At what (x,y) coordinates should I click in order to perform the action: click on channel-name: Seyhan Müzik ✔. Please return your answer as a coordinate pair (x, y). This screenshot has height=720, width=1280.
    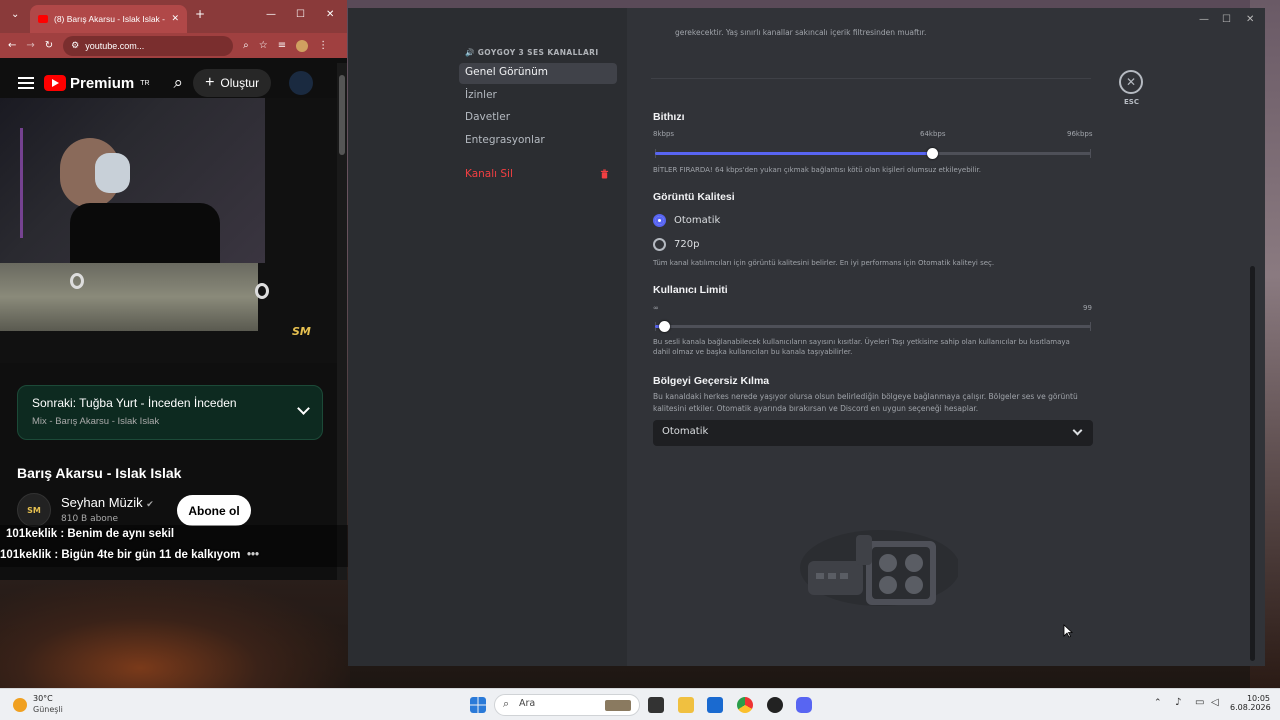
    Looking at the image, I should click on (107, 502).